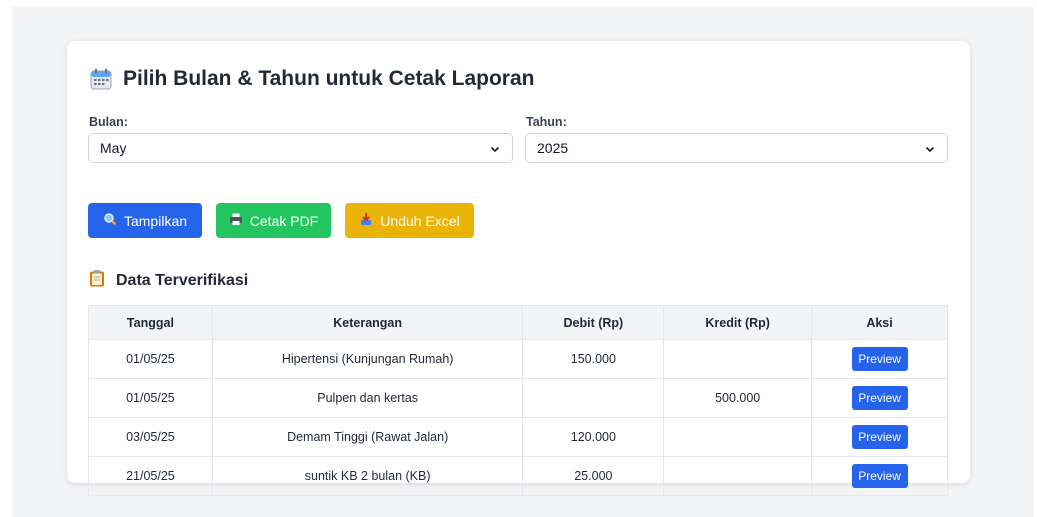  I want to click on year-select: 2025, so click(736, 148).